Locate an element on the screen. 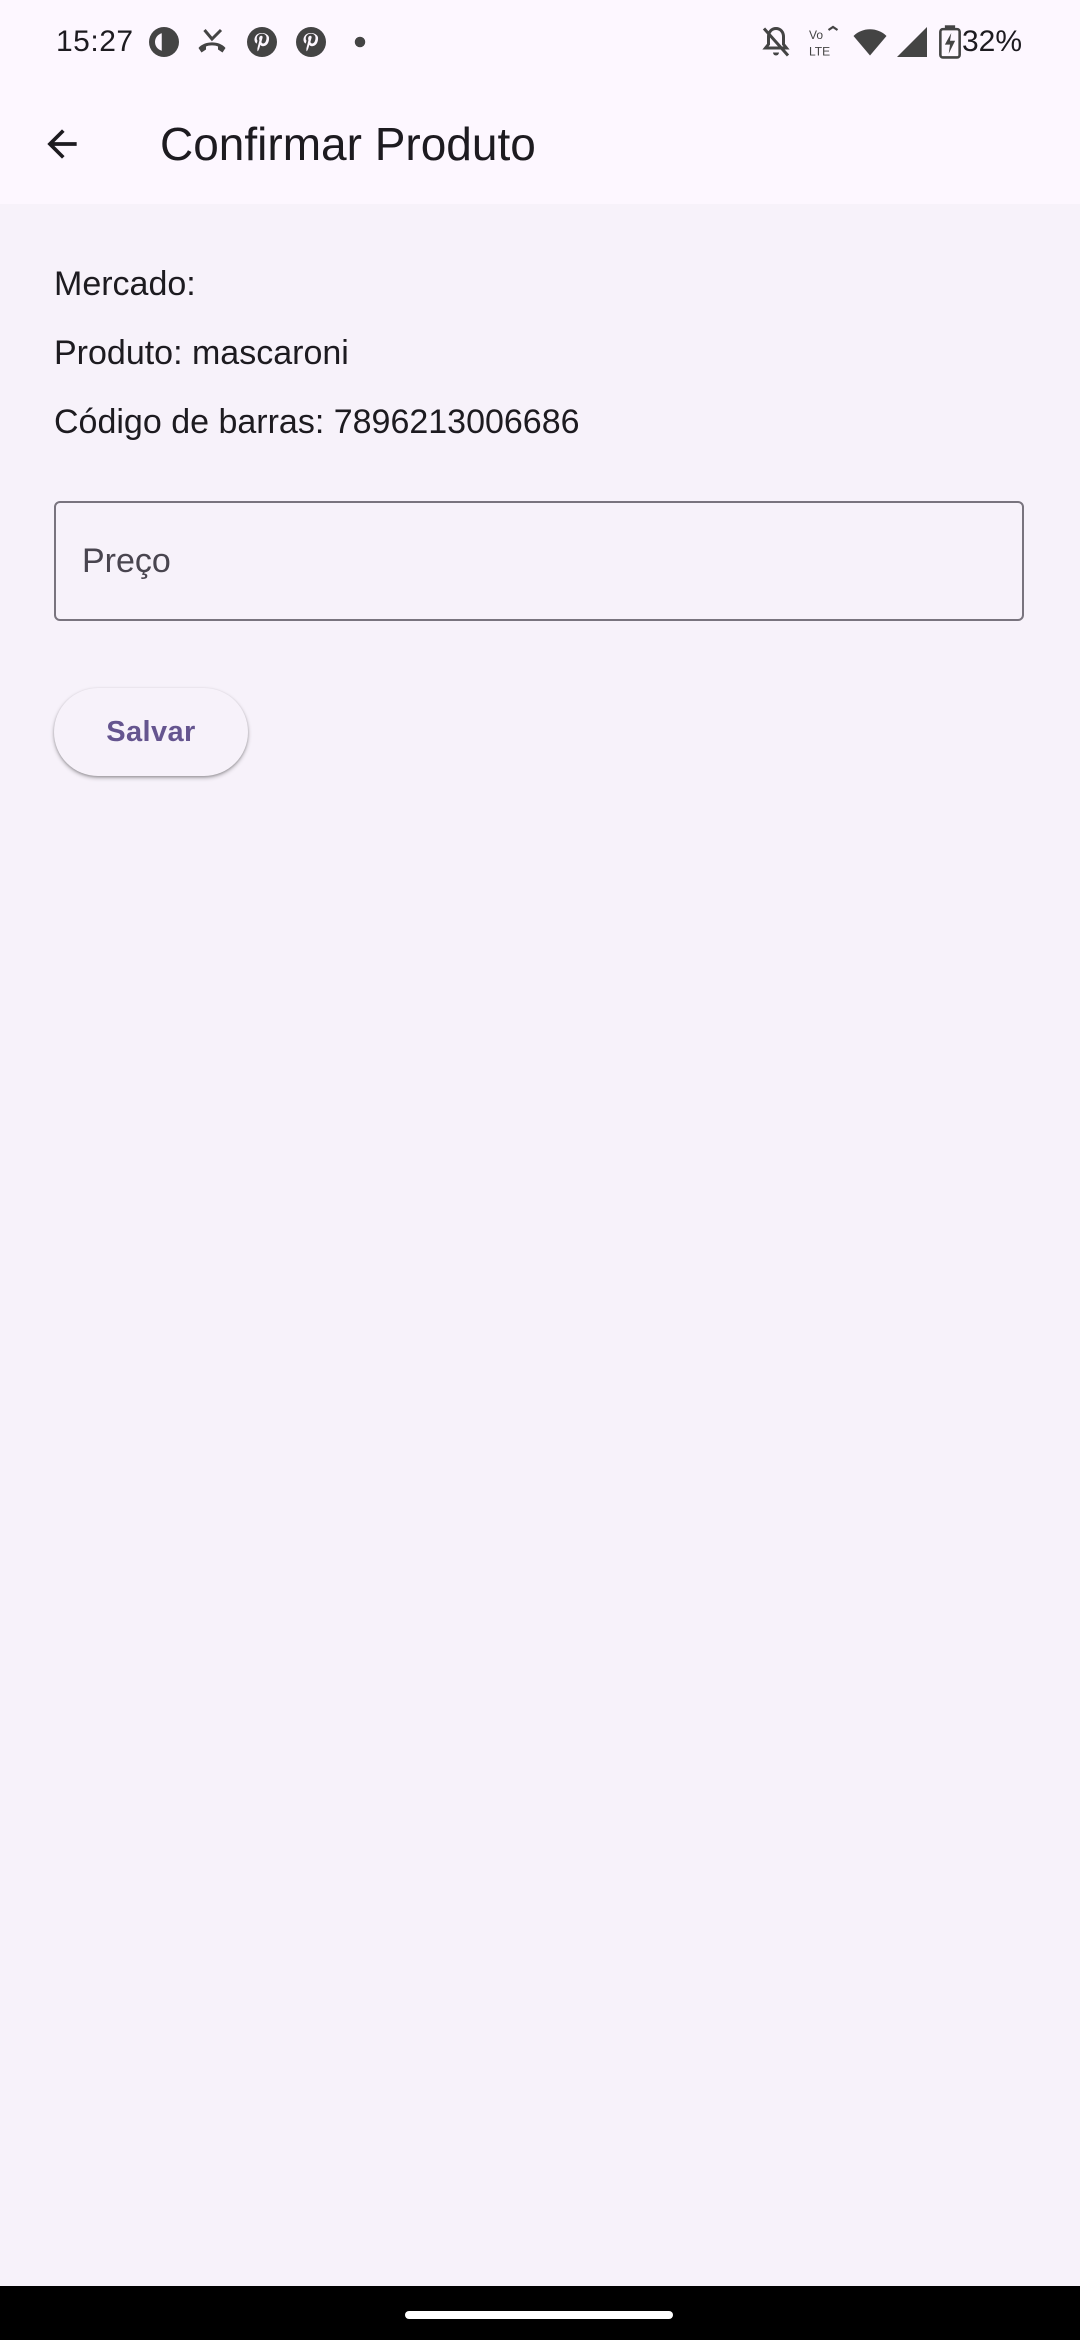  arrow-back-icon is located at coordinates (62, 144).